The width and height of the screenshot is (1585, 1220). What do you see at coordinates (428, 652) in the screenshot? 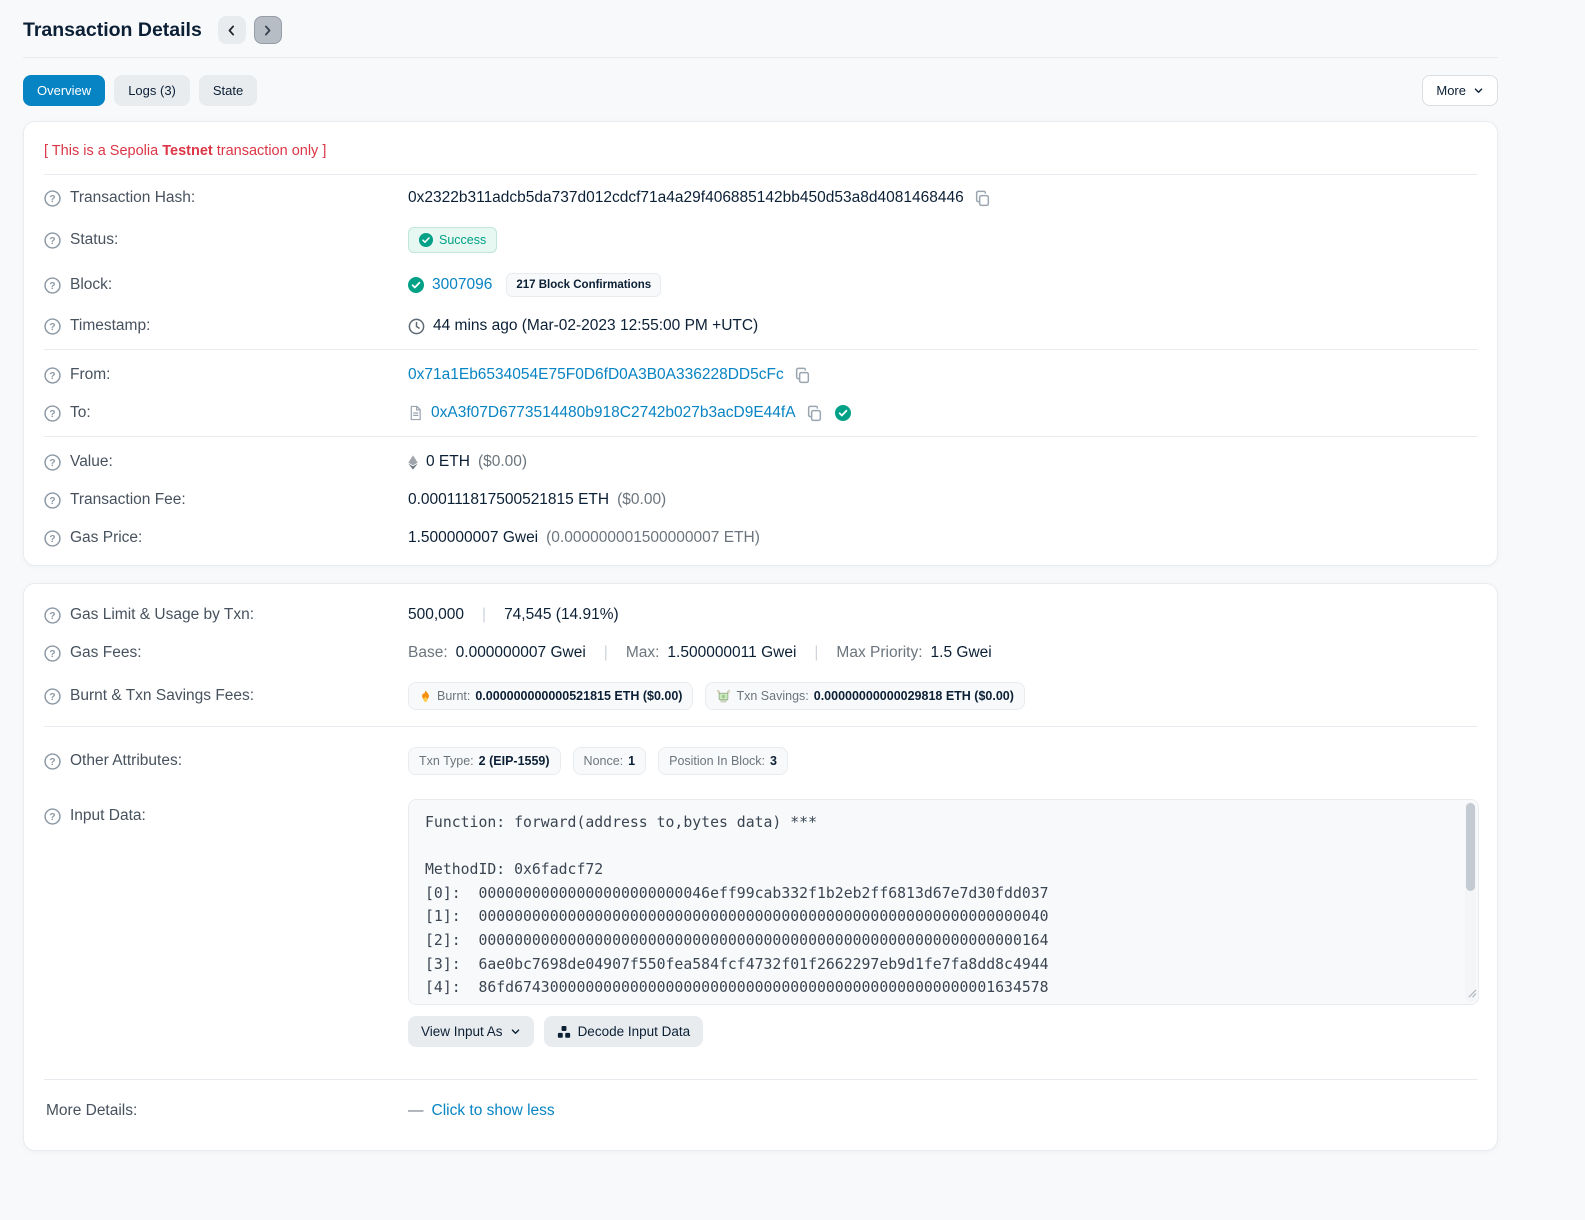
I see `gas-fees-base-label: Base:` at bounding box center [428, 652].